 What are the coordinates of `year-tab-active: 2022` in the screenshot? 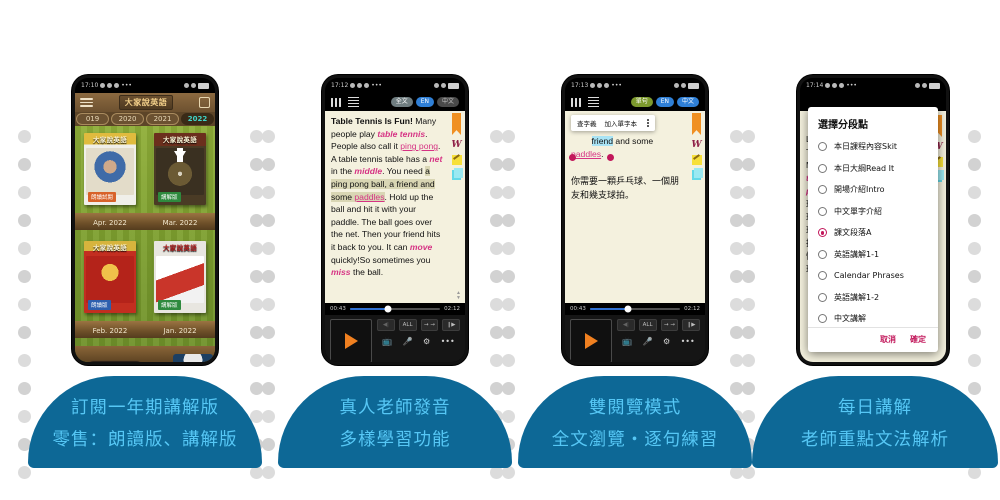 It's located at (197, 119).